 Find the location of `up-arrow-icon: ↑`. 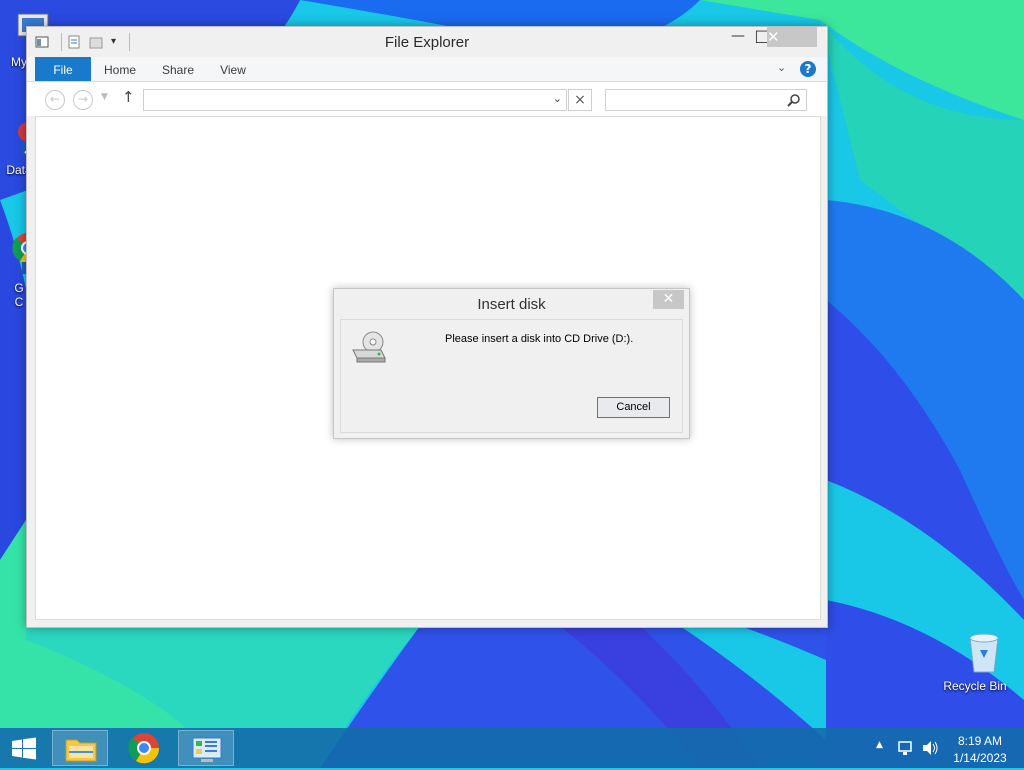

up-arrow-icon: ↑ is located at coordinates (128, 97).